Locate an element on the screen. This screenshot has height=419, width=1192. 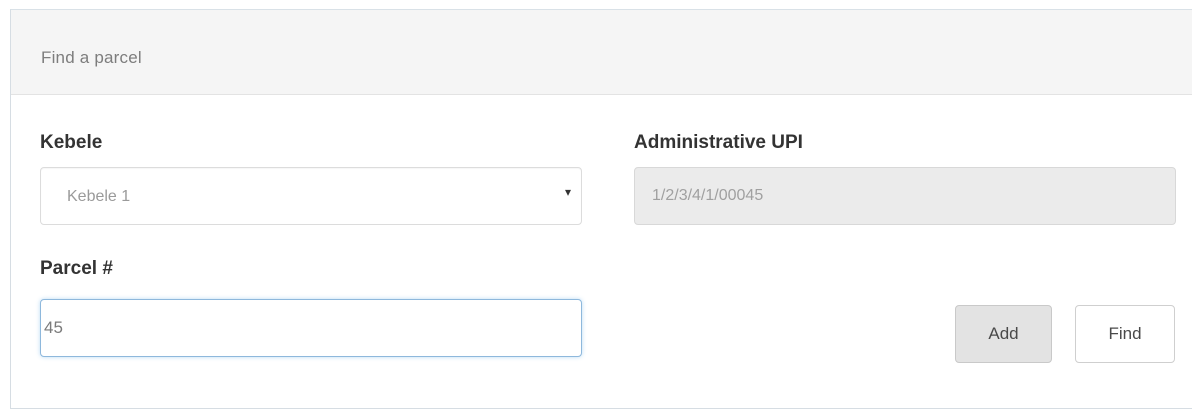
parcel-number-label: Parcel # is located at coordinates (76, 268).